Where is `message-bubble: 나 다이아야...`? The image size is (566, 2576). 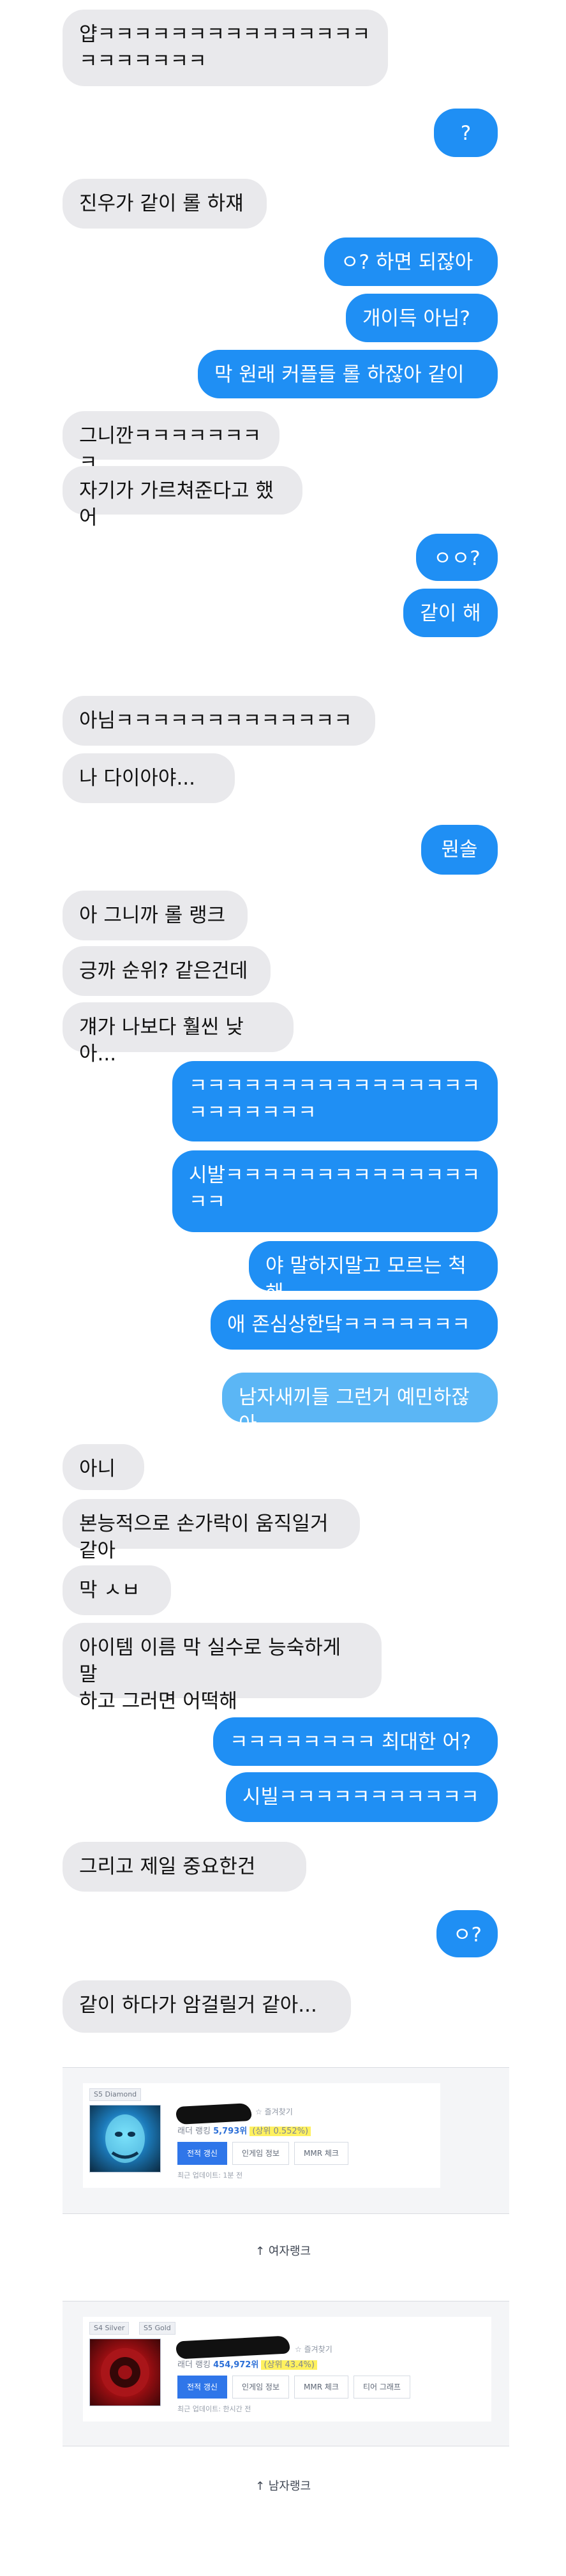 message-bubble: 나 다이아야... is located at coordinates (149, 778).